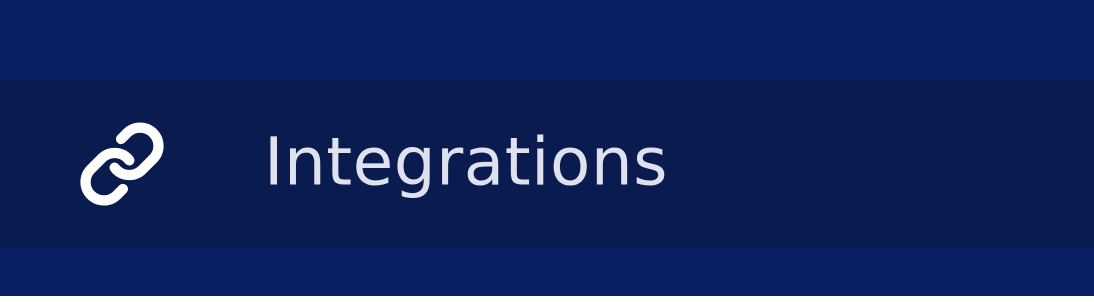  Describe the element at coordinates (122, 164) in the screenshot. I see `link-icon` at that location.